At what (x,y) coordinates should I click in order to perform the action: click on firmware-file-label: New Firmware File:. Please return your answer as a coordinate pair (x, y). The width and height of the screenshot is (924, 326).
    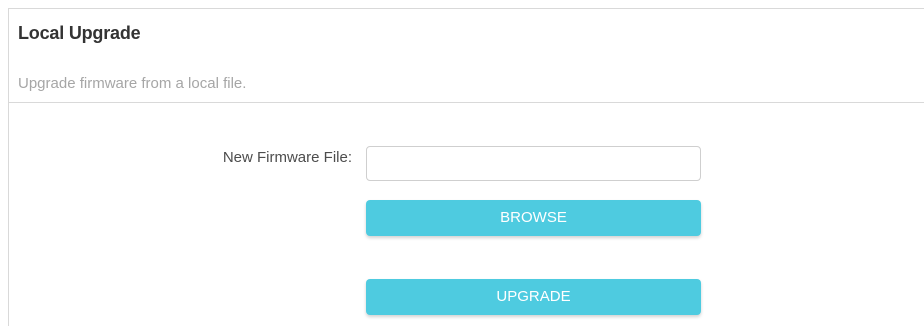
    Looking at the image, I should click on (287, 157).